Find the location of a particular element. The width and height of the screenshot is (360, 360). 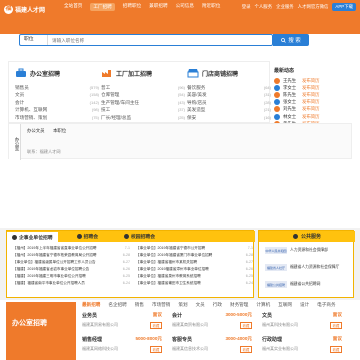

top-links: 登录 个人服务 企业服务 人才网官方微信 APP下载 is located at coordinates (299, 7).